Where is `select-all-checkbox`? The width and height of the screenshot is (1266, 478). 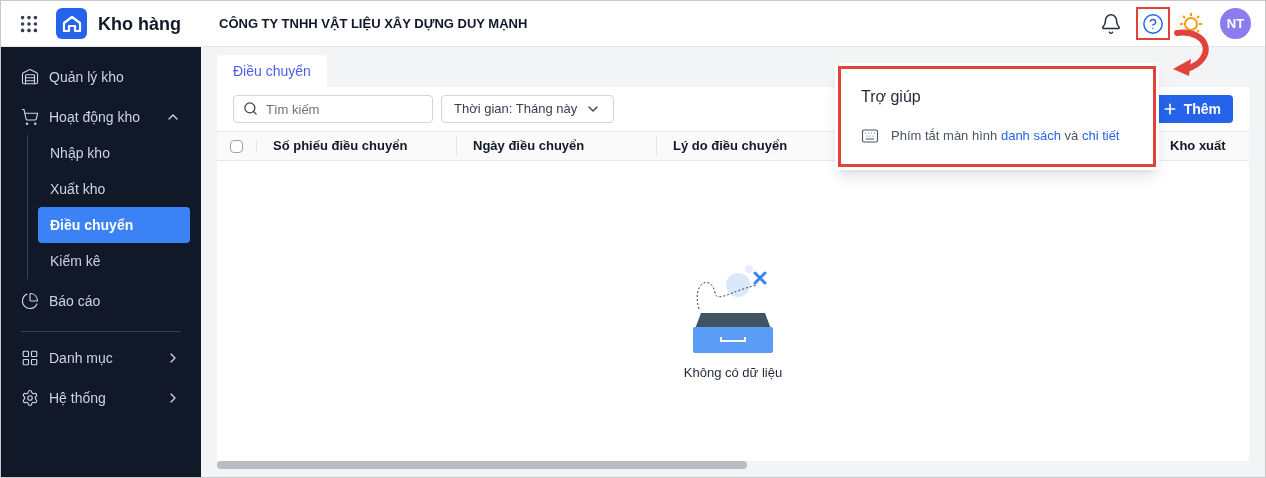 select-all-checkbox is located at coordinates (236, 146).